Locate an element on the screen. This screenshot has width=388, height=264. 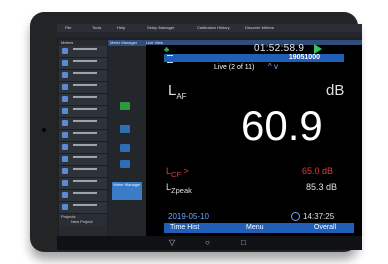
camera-icon is located at coordinates (44, 130).